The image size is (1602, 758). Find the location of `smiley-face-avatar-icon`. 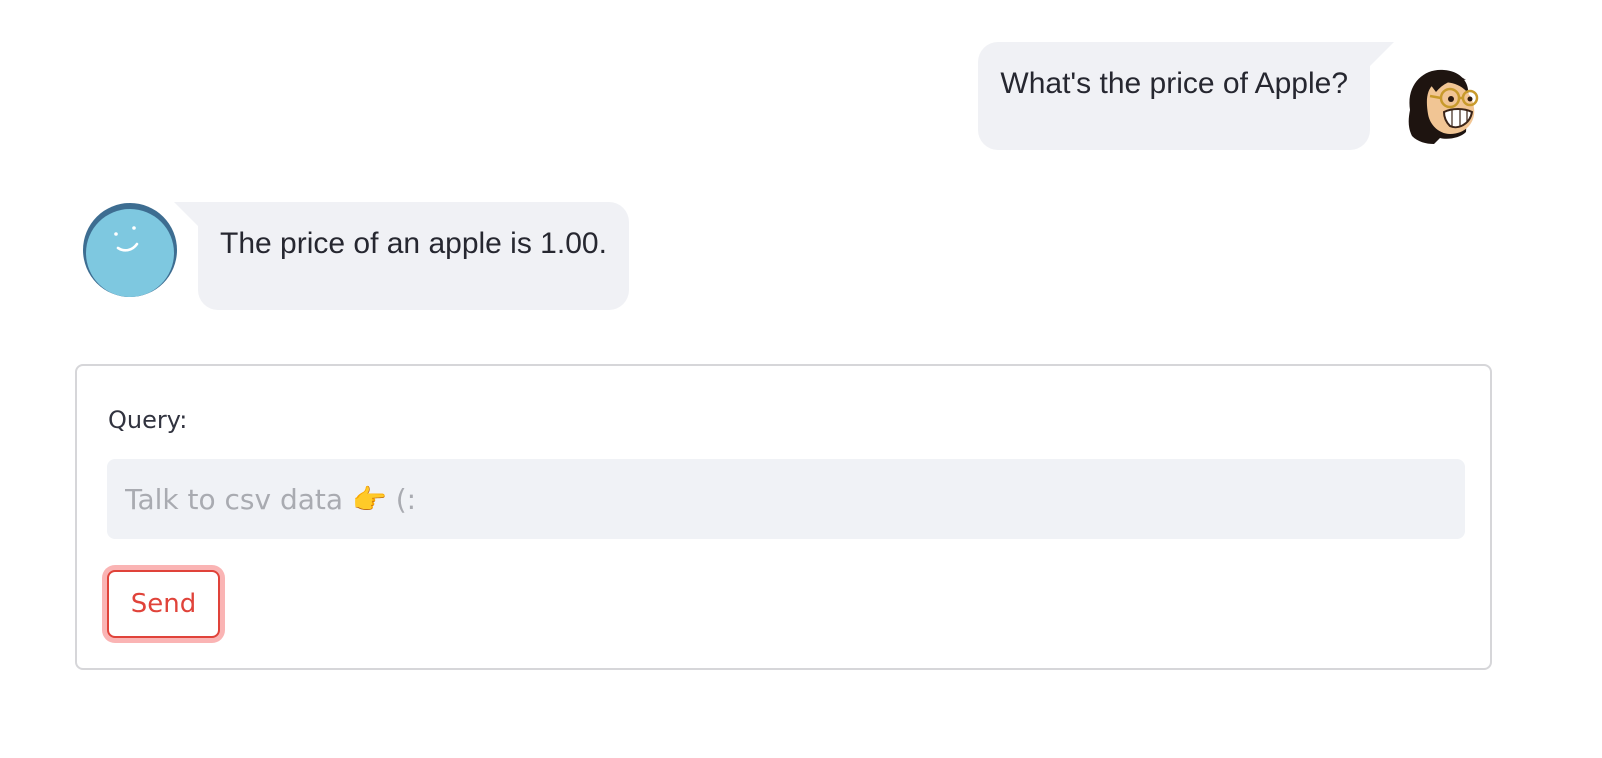

smiley-face-avatar-icon is located at coordinates (130, 250).